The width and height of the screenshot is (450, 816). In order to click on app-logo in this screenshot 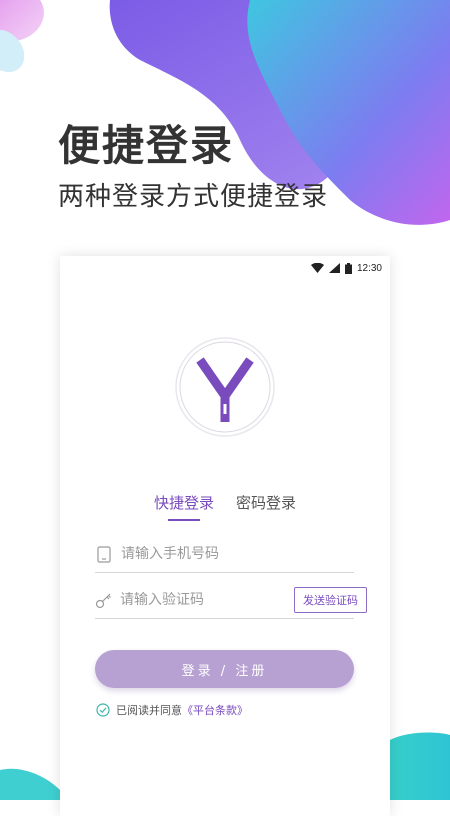, I will do `click(225, 387)`.